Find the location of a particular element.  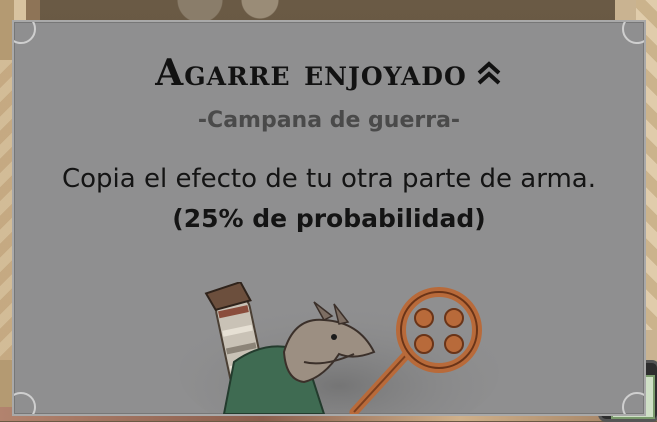

tooltip-chance: (25% de probabilidad) is located at coordinates (329, 218).